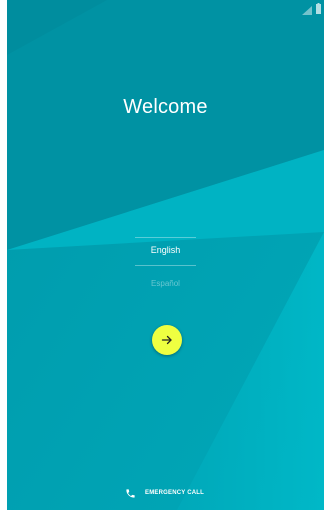 Image resolution: width=327 pixels, height=517 pixels. I want to click on language-option-english: English, so click(165, 250).